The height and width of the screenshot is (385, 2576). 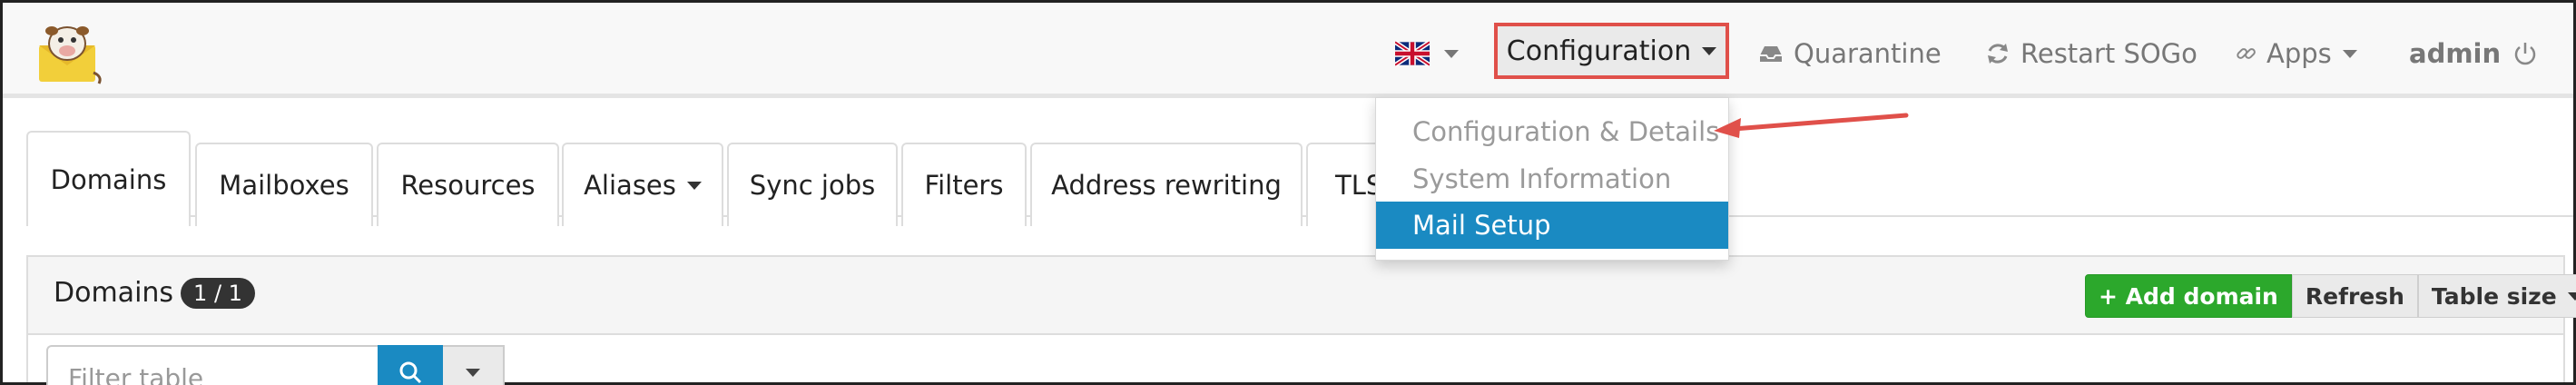 What do you see at coordinates (2354, 296) in the screenshot?
I see `refresh-button: Refresh` at bounding box center [2354, 296].